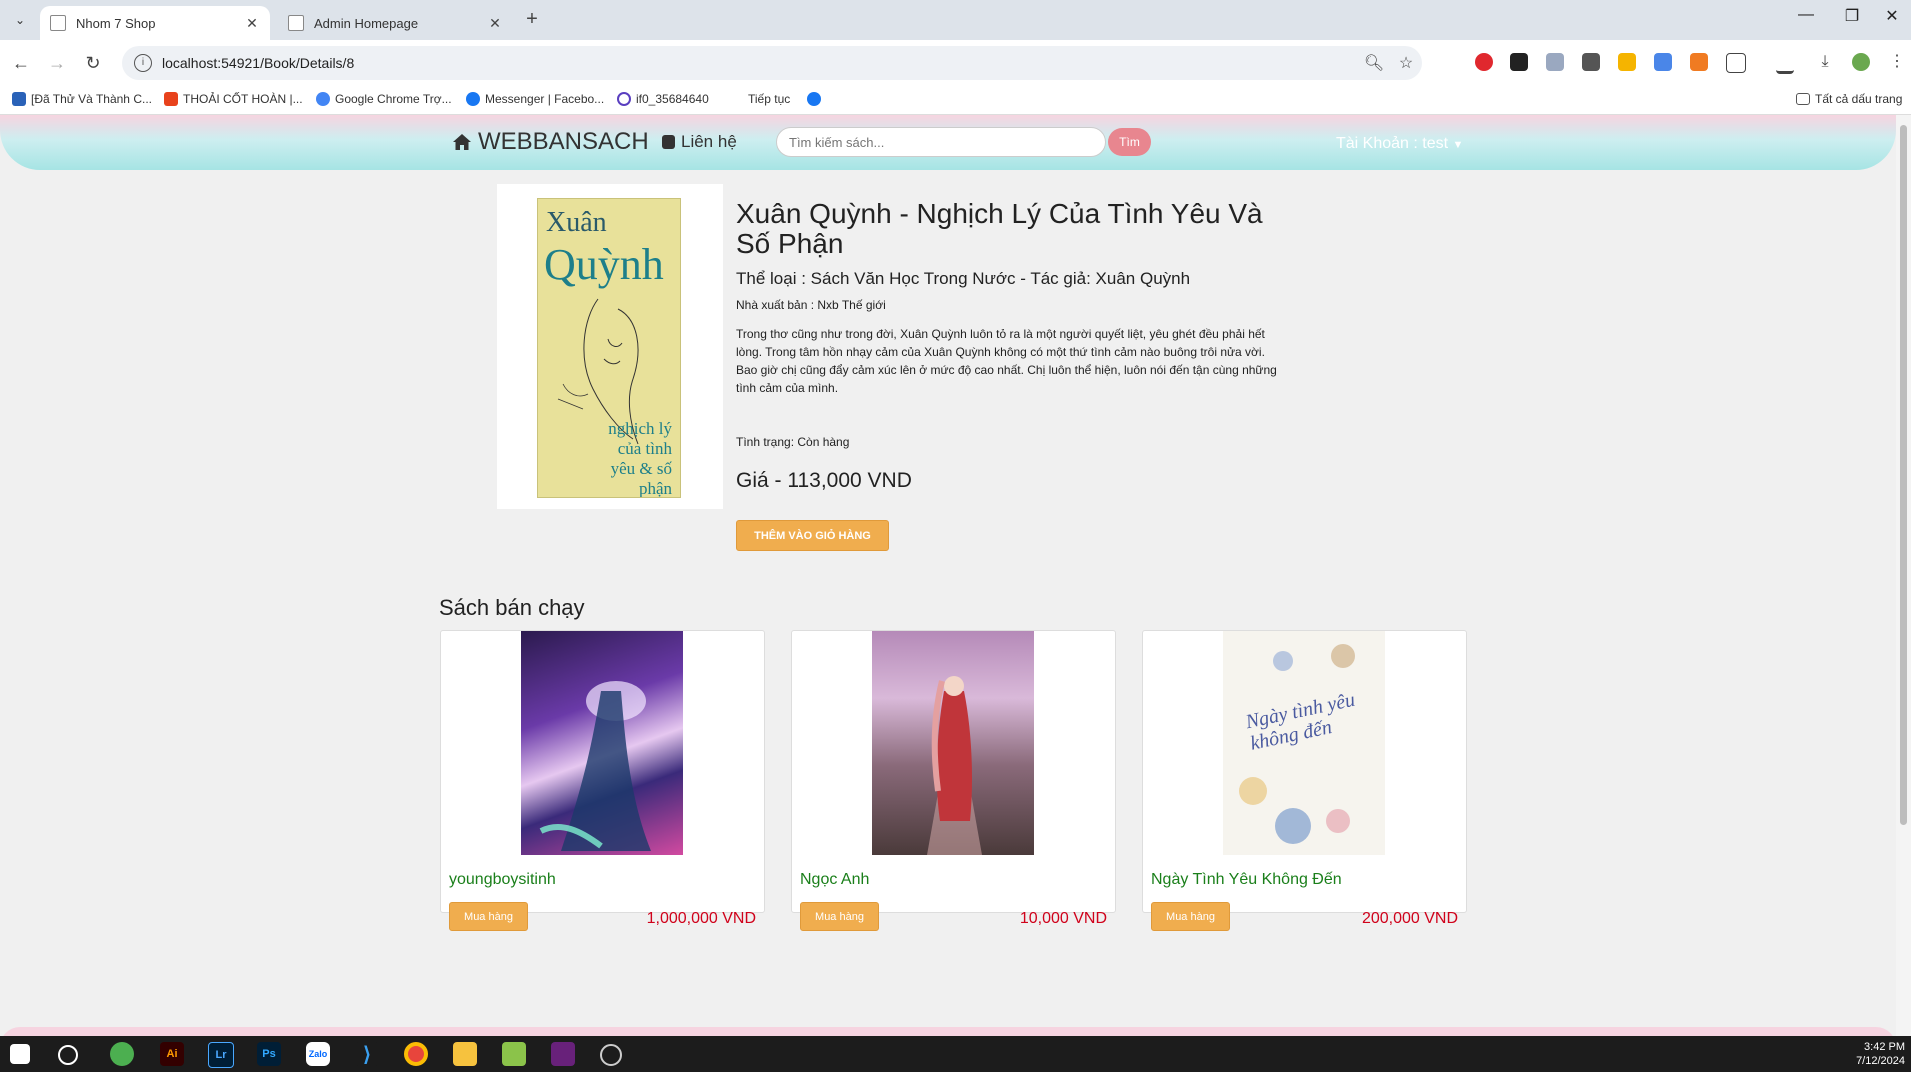 This screenshot has height=1072, width=1911. Describe the element at coordinates (318, 1054) in the screenshot. I see `zalo-icon: Zalo` at that location.